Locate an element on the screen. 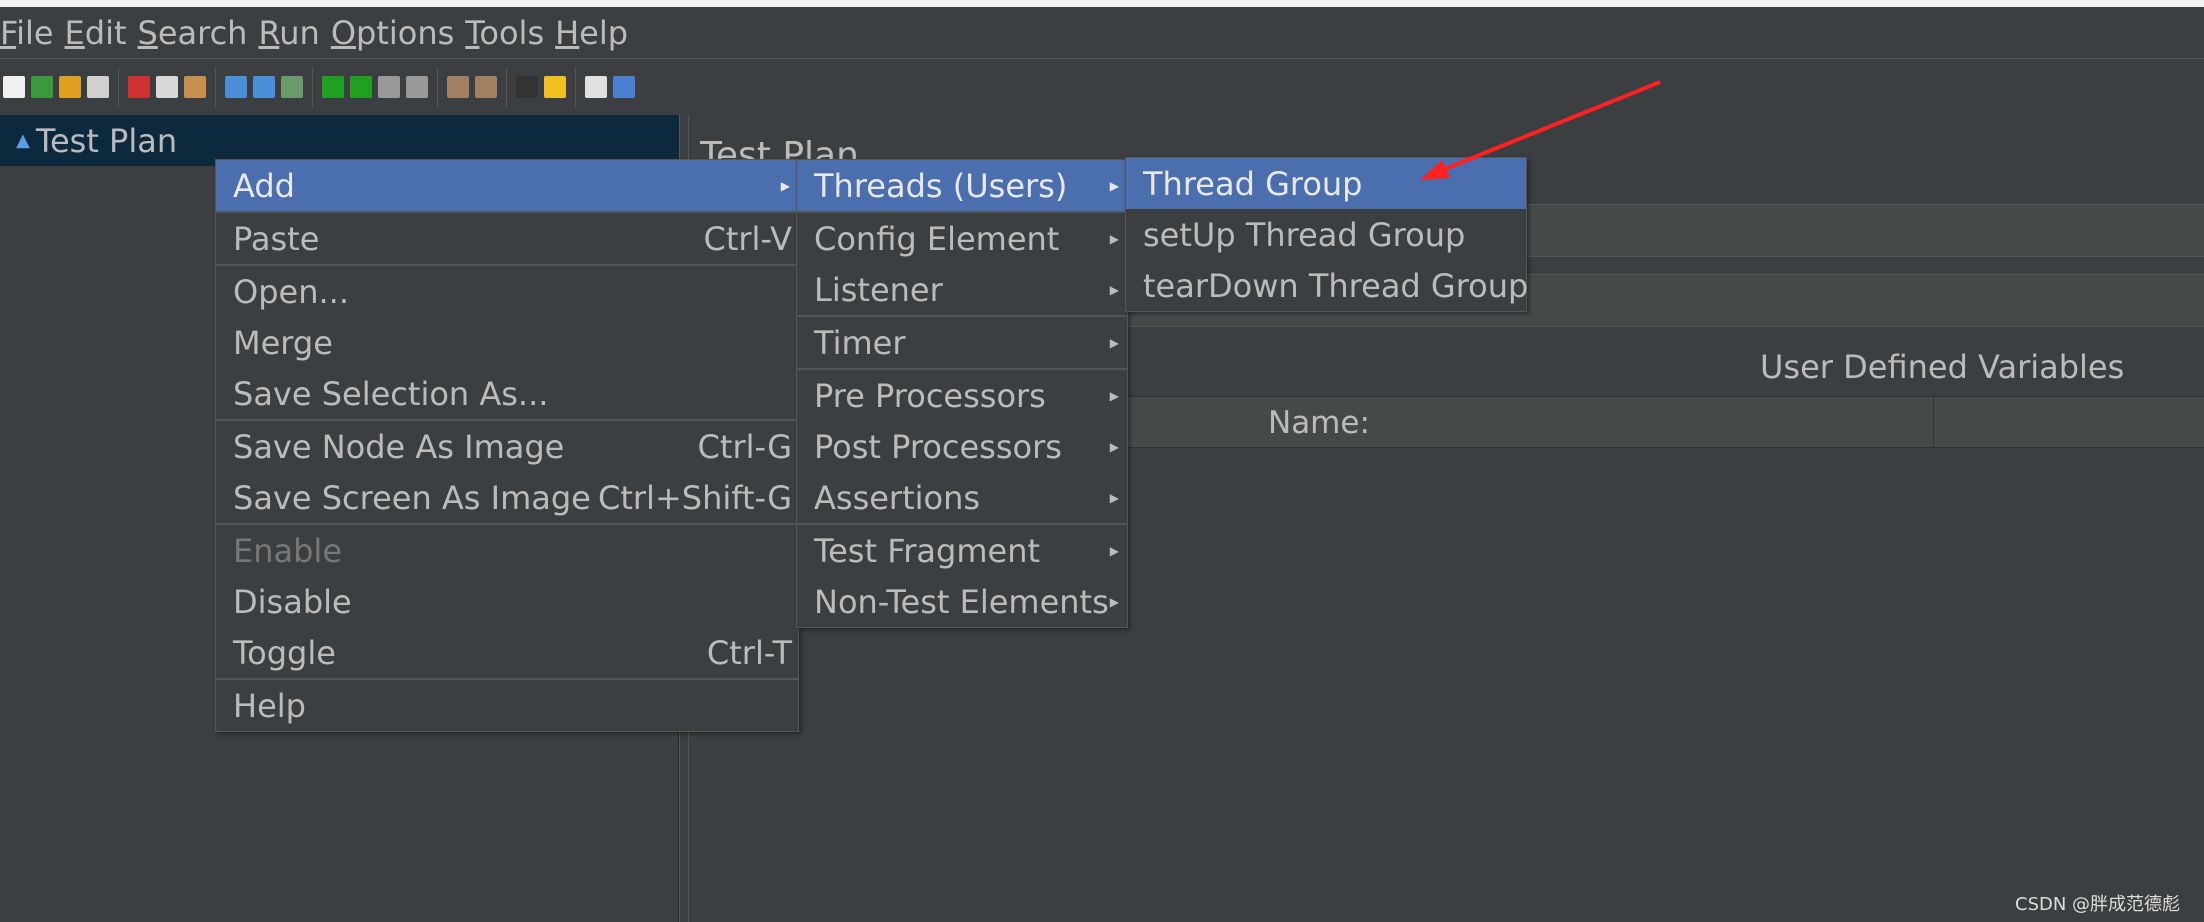  collapse-icon is located at coordinates (264, 87).